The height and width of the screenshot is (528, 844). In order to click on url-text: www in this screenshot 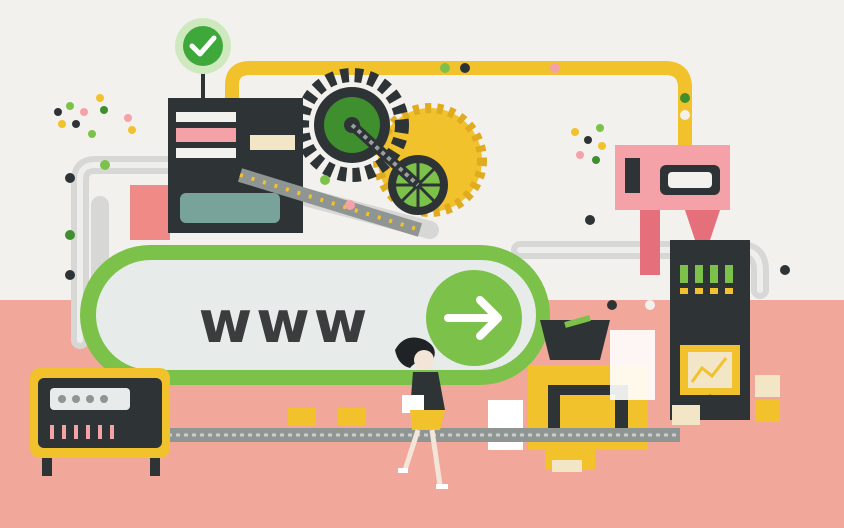, I will do `click(285, 322)`.